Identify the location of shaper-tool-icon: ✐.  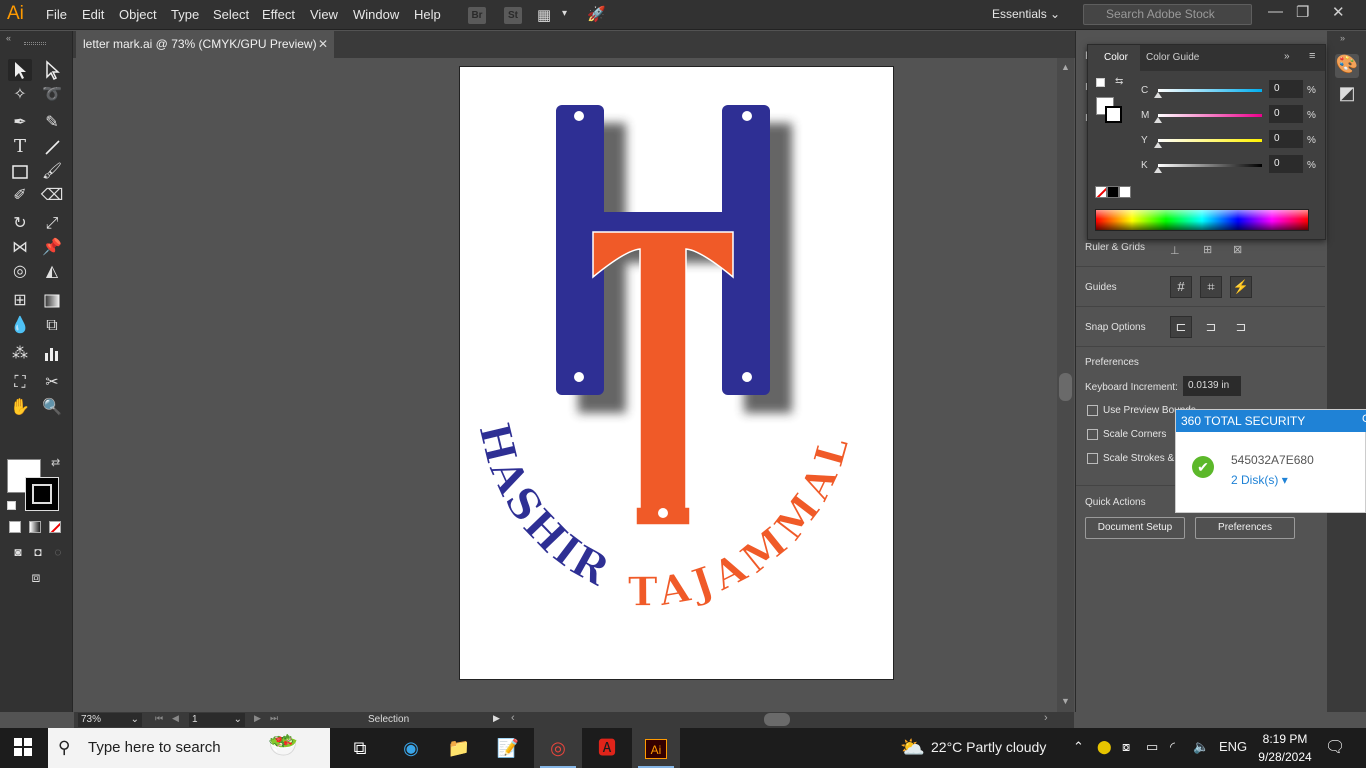
(20, 196).